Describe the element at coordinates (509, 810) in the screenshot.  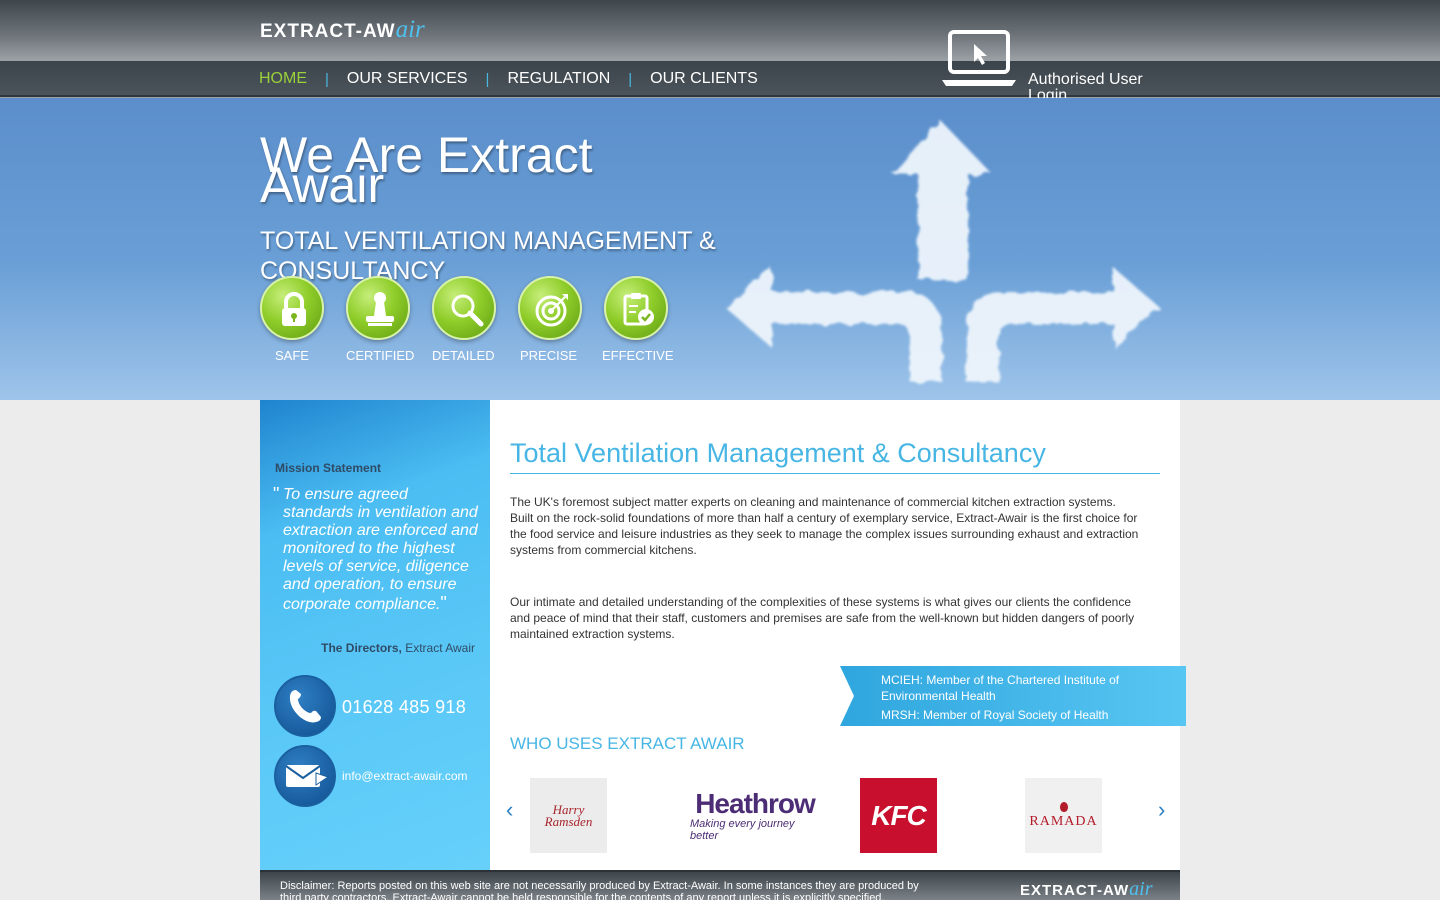
I see `carousel-prev-arrow: ‹` at that location.